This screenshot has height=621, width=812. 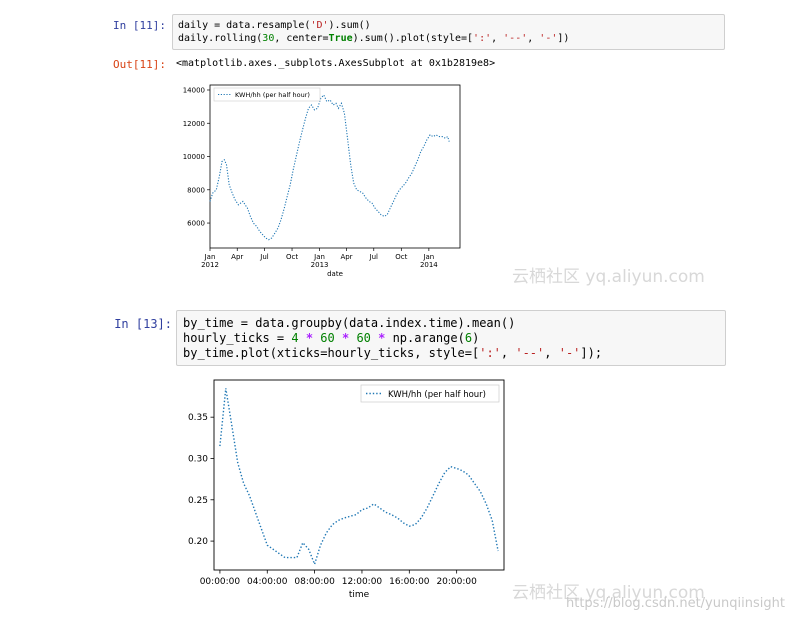 I want to click on y-tick-label: 14000, so click(x=194, y=90).